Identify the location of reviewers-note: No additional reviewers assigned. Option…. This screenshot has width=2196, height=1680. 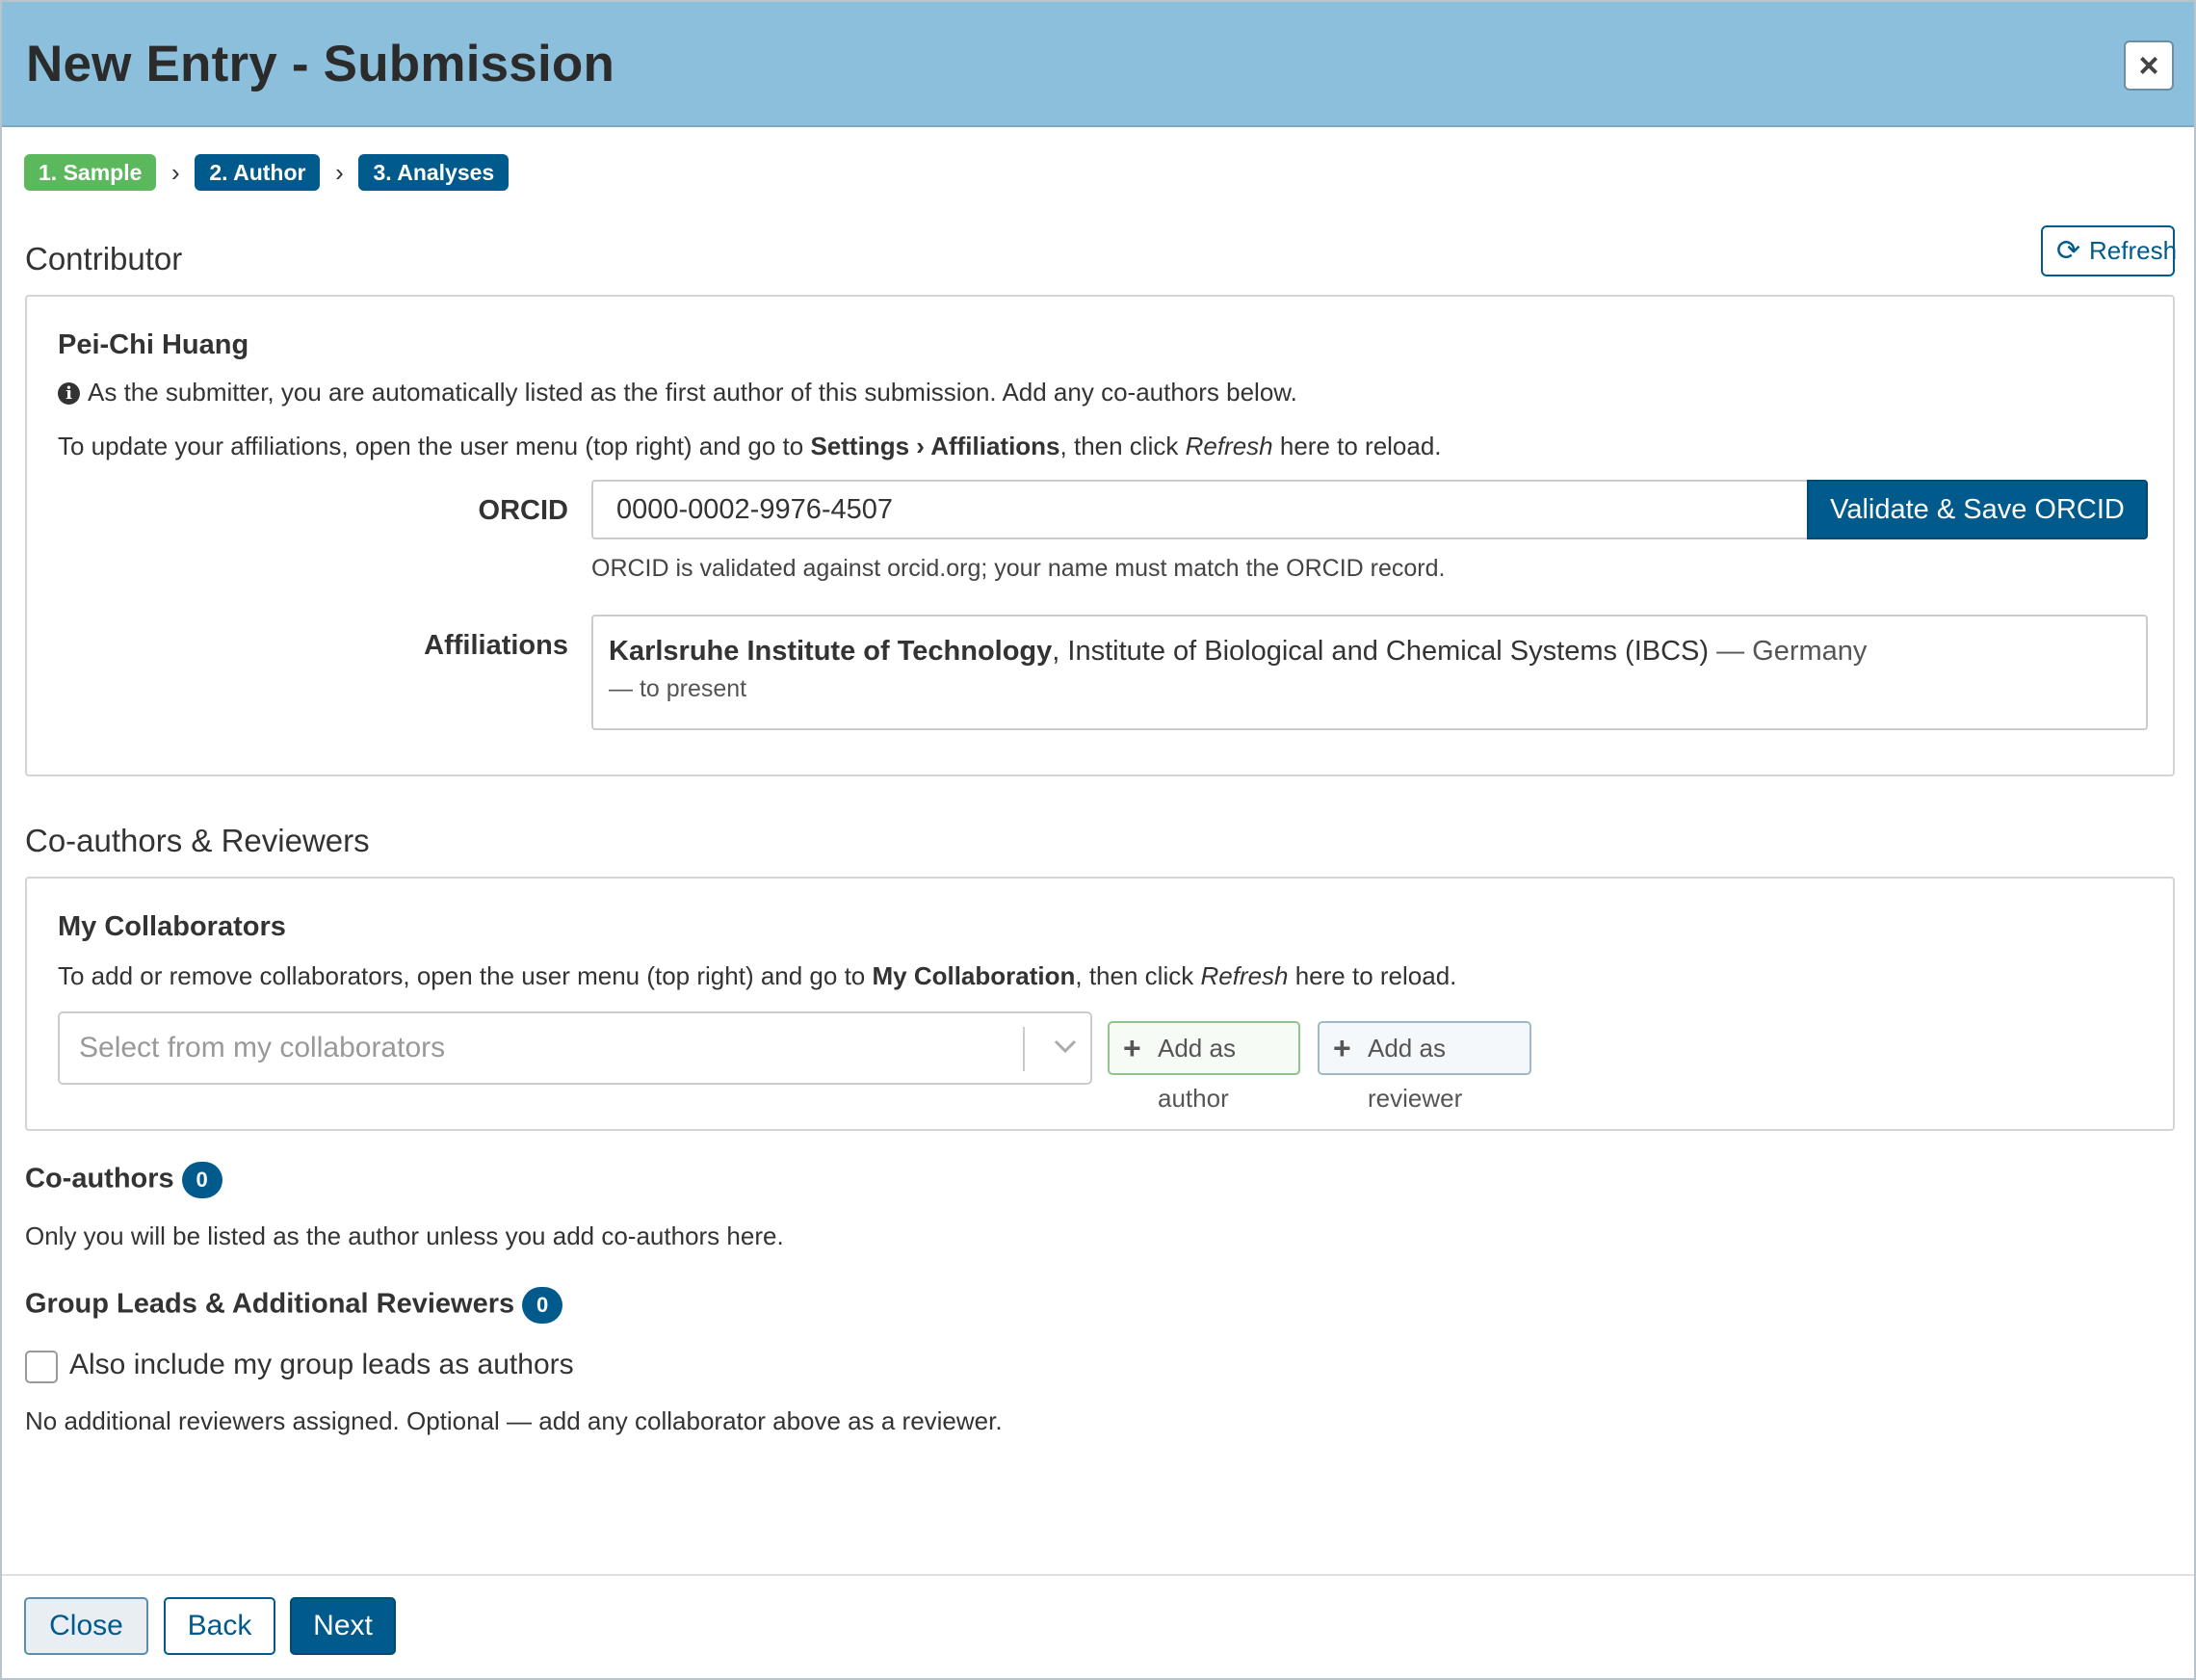
(514, 1421).